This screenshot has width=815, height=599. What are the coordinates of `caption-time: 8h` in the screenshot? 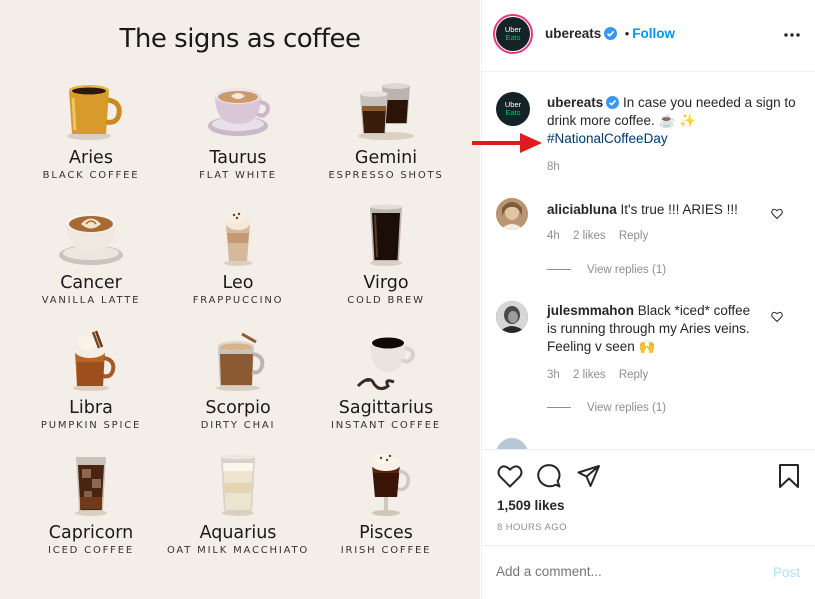 It's located at (553, 167).